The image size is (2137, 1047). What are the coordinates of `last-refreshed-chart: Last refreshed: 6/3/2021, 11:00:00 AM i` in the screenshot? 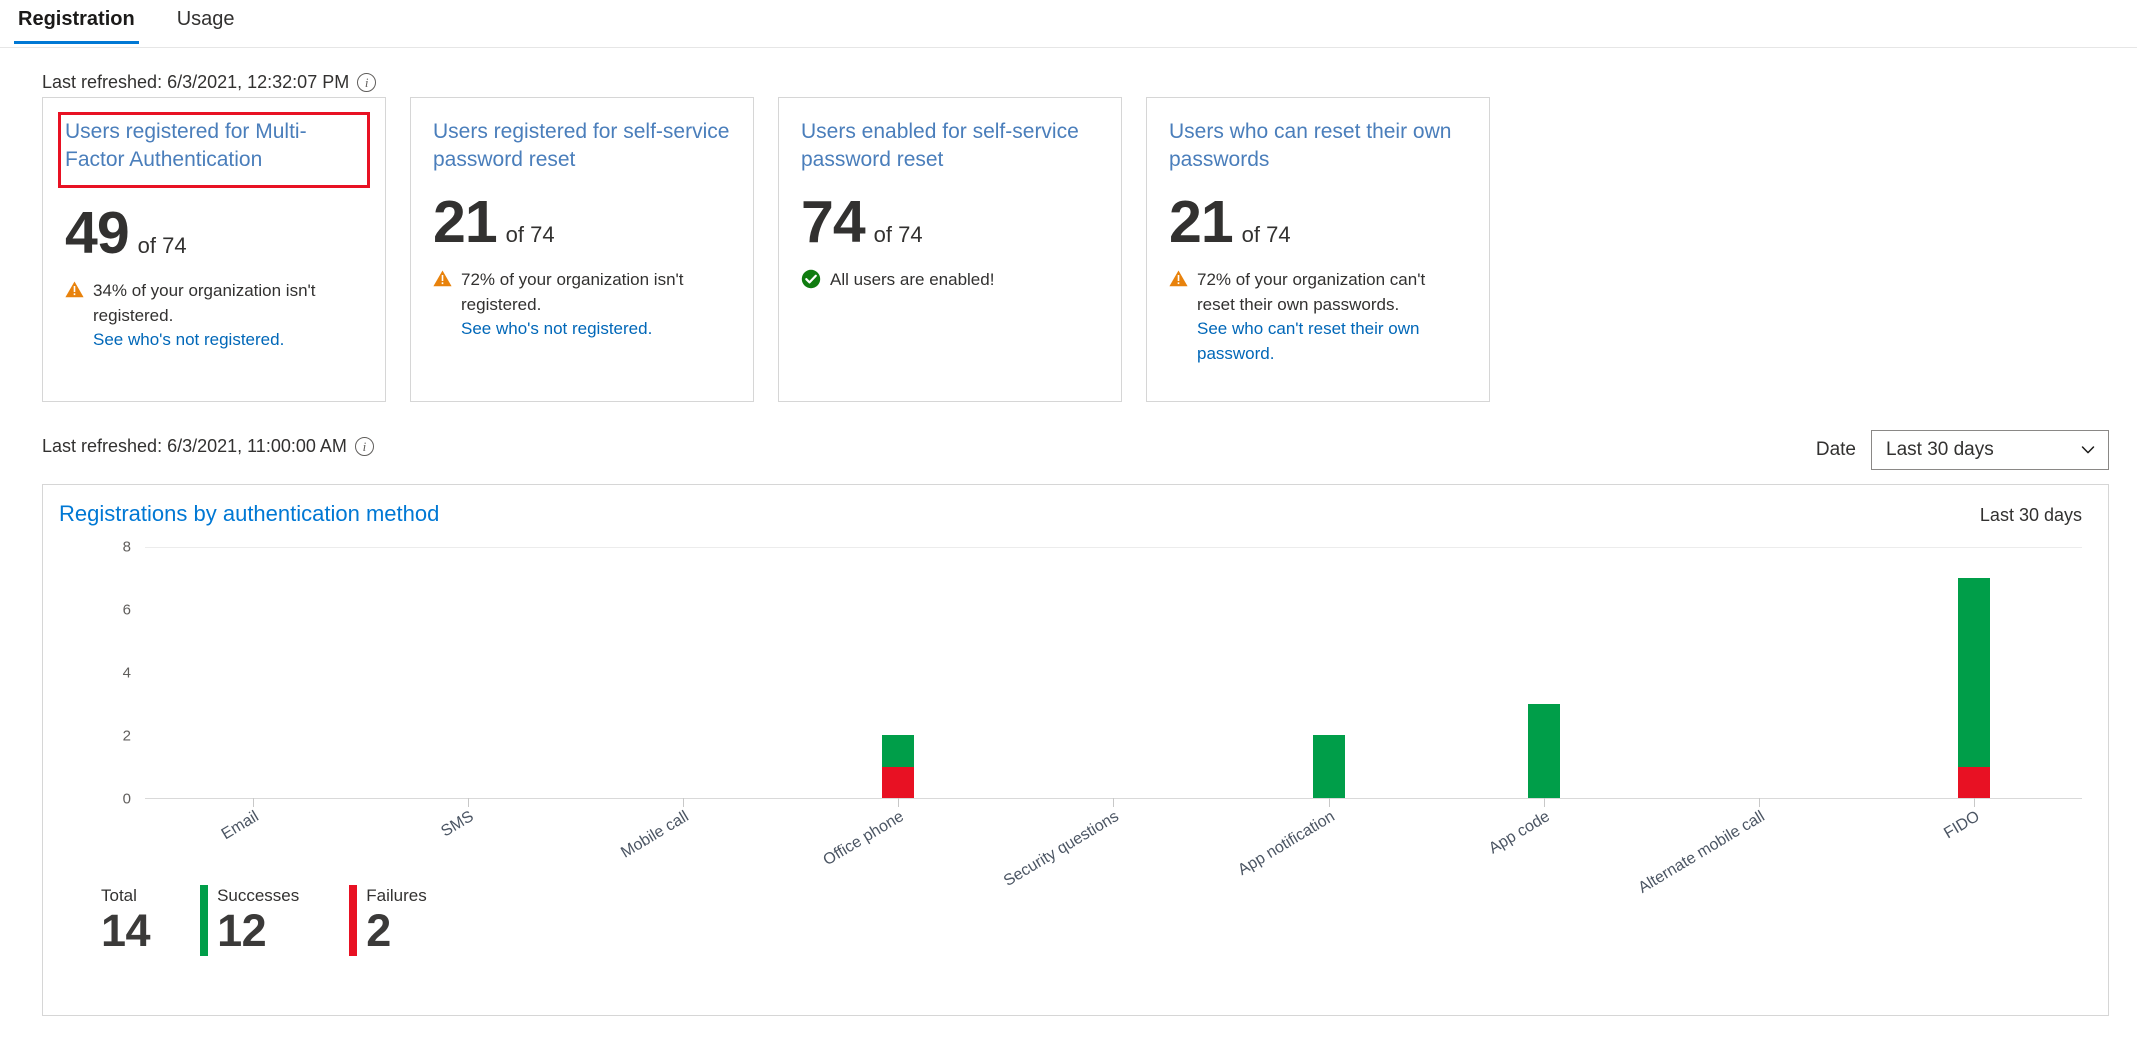 It's located at (208, 446).